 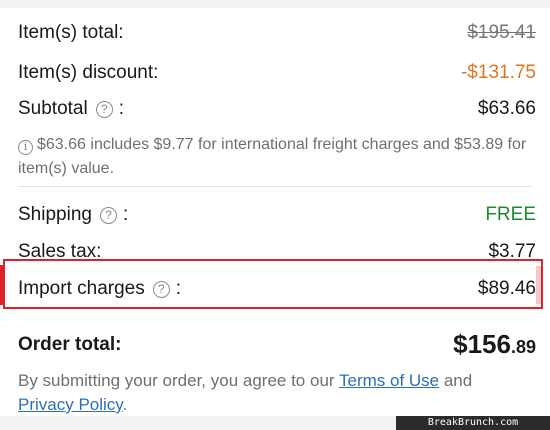 I want to click on items-discount-row: Item(s) discount: -$131.75, so click(x=277, y=73).